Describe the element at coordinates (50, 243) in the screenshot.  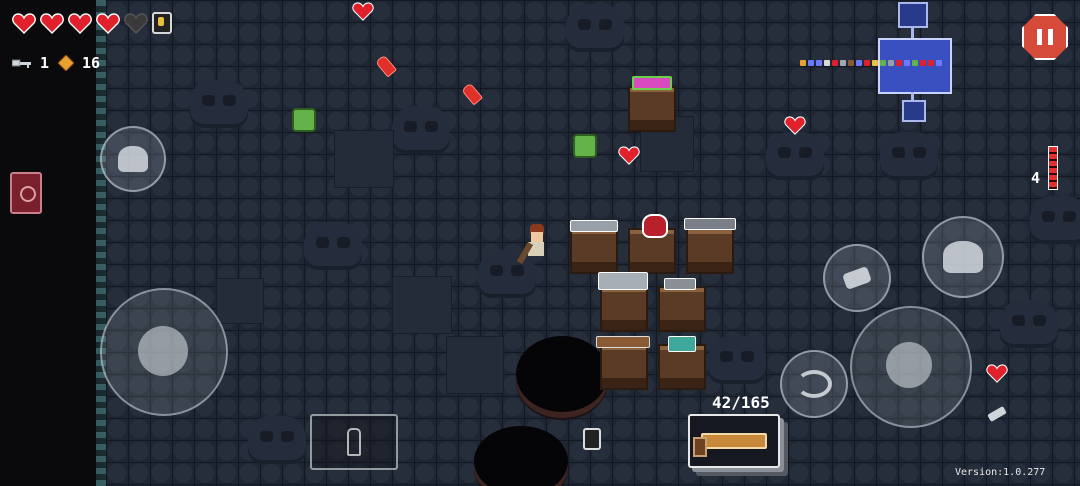
I see `out-of-bounds-area` at that location.